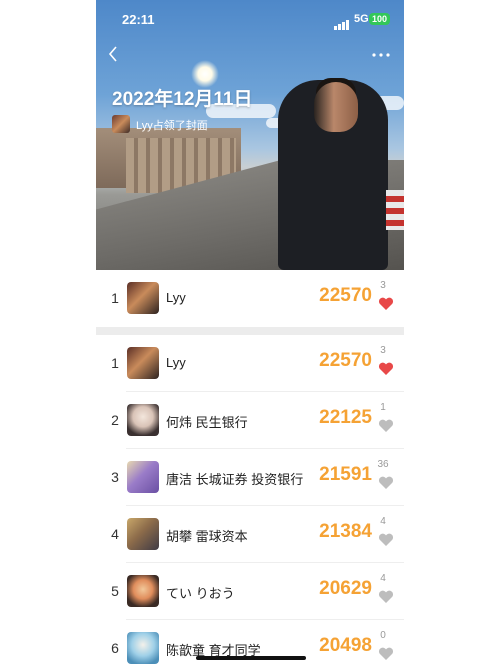 This screenshot has height=667, width=500. What do you see at coordinates (207, 421) in the screenshot?
I see `user-name: 何炜 民生银行` at bounding box center [207, 421].